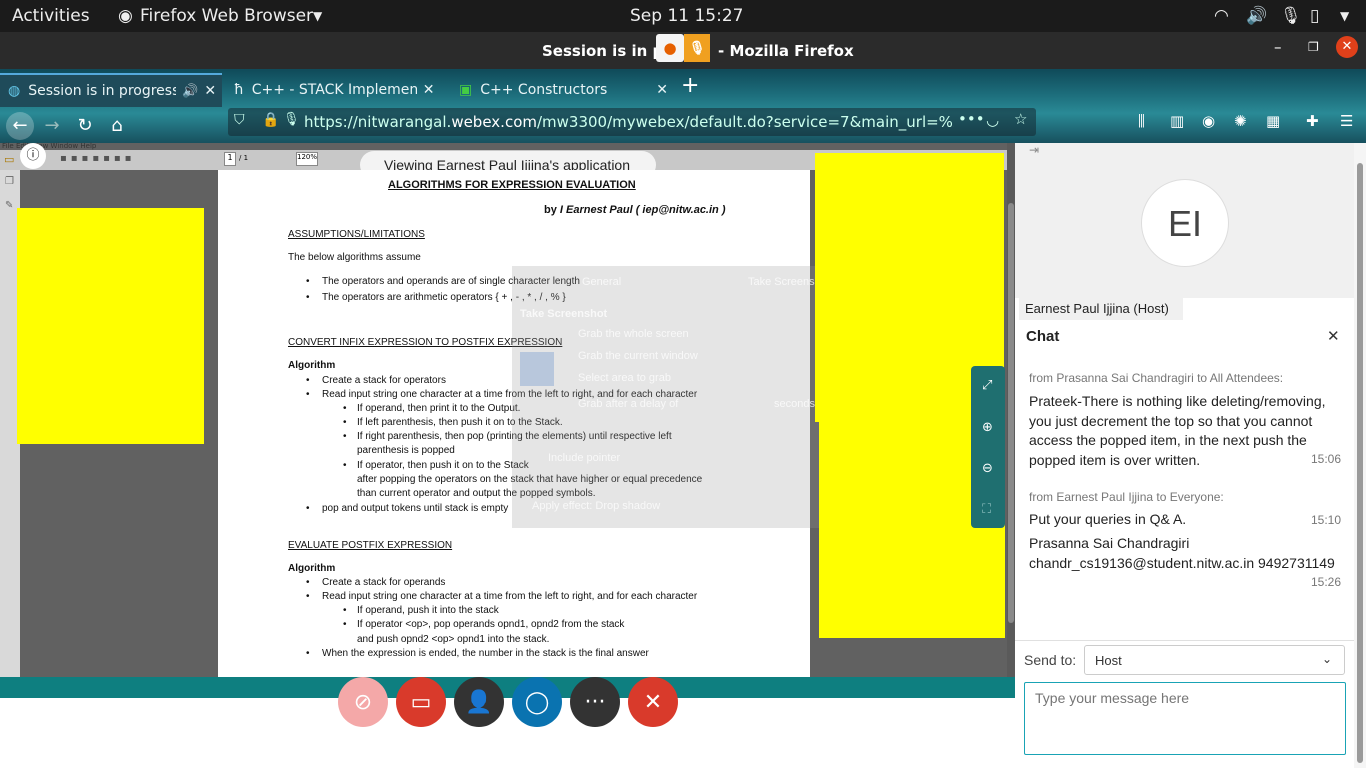 The height and width of the screenshot is (768, 1366). What do you see at coordinates (1326, 520) in the screenshot?
I see `chat-message-time: 15:10` at bounding box center [1326, 520].